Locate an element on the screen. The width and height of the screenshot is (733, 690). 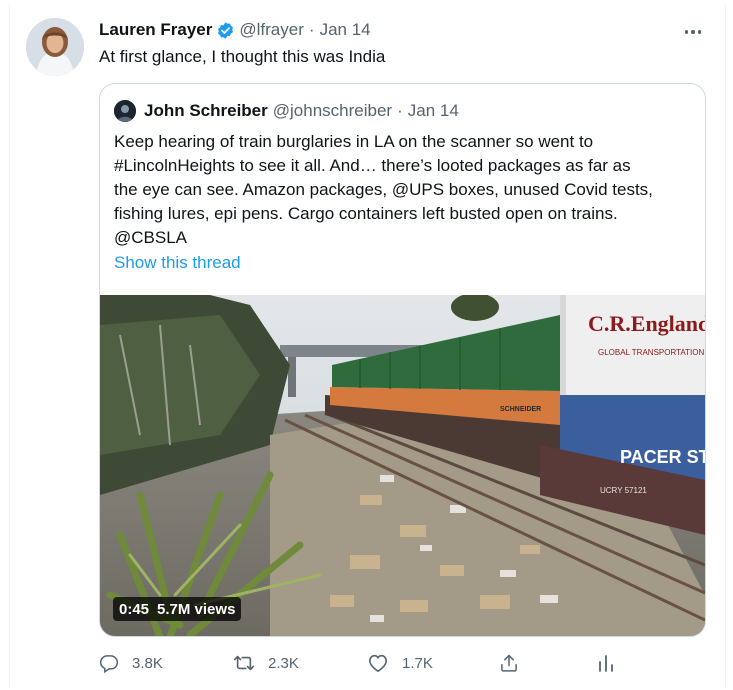
video-stats-badge: 0:45 5.7M views is located at coordinates (177, 609).